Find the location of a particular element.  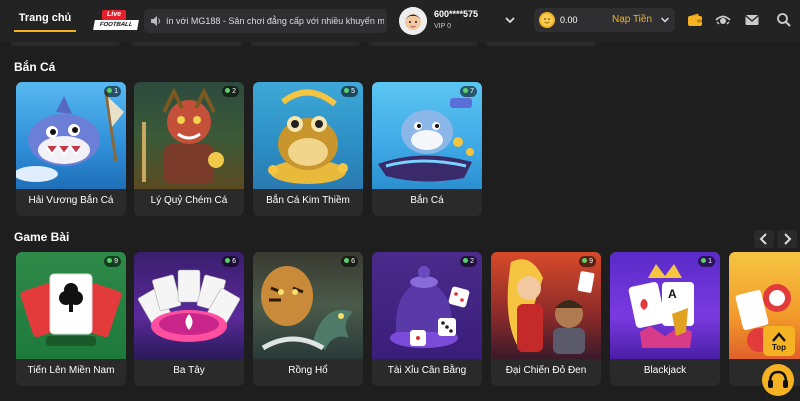

crown-cards-icon: A is located at coordinates (661, 306).